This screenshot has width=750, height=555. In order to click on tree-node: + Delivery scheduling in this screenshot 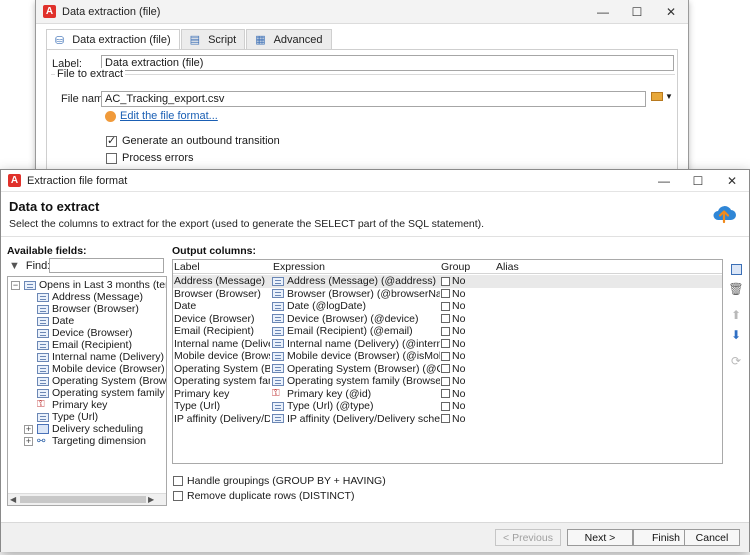, I will do `click(83, 429)`.